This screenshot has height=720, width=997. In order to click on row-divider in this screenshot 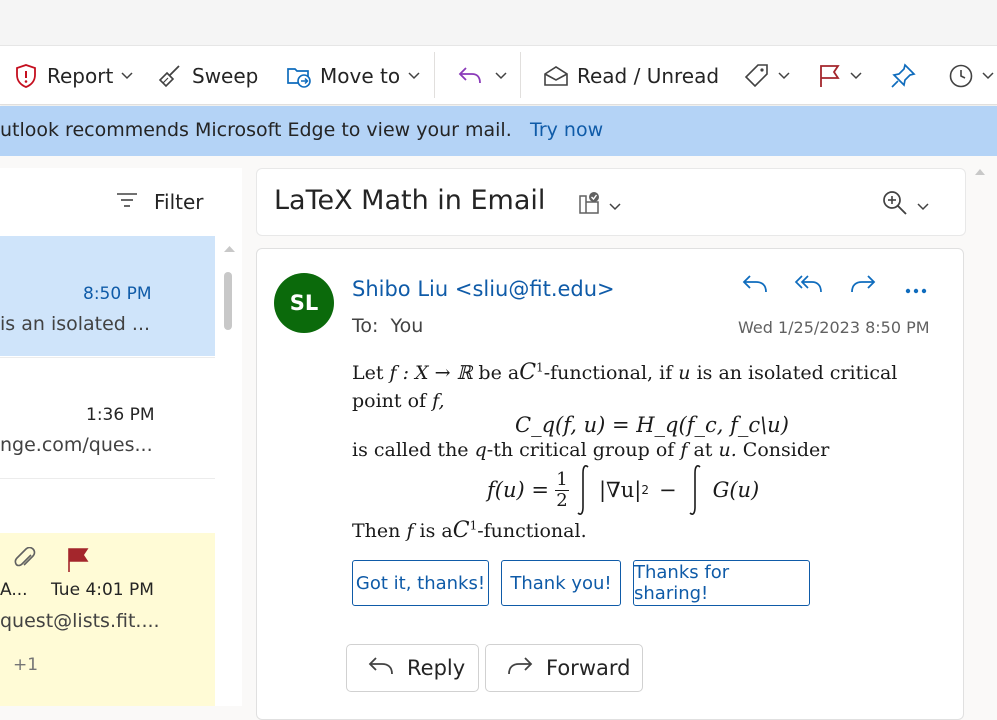, I will do `click(107, 478)`.